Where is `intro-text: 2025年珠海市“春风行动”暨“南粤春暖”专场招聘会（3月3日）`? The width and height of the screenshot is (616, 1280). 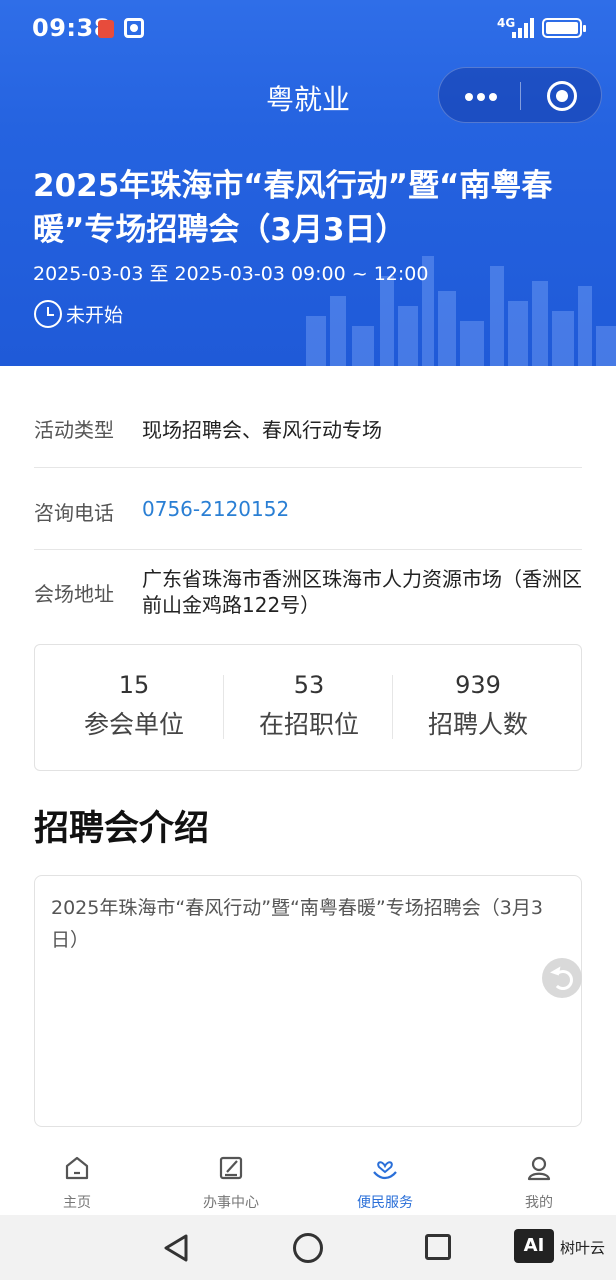 intro-text: 2025年珠海市“春风行动”暨“南粤春暖”专场招聘会（3月3日） is located at coordinates (297, 924).